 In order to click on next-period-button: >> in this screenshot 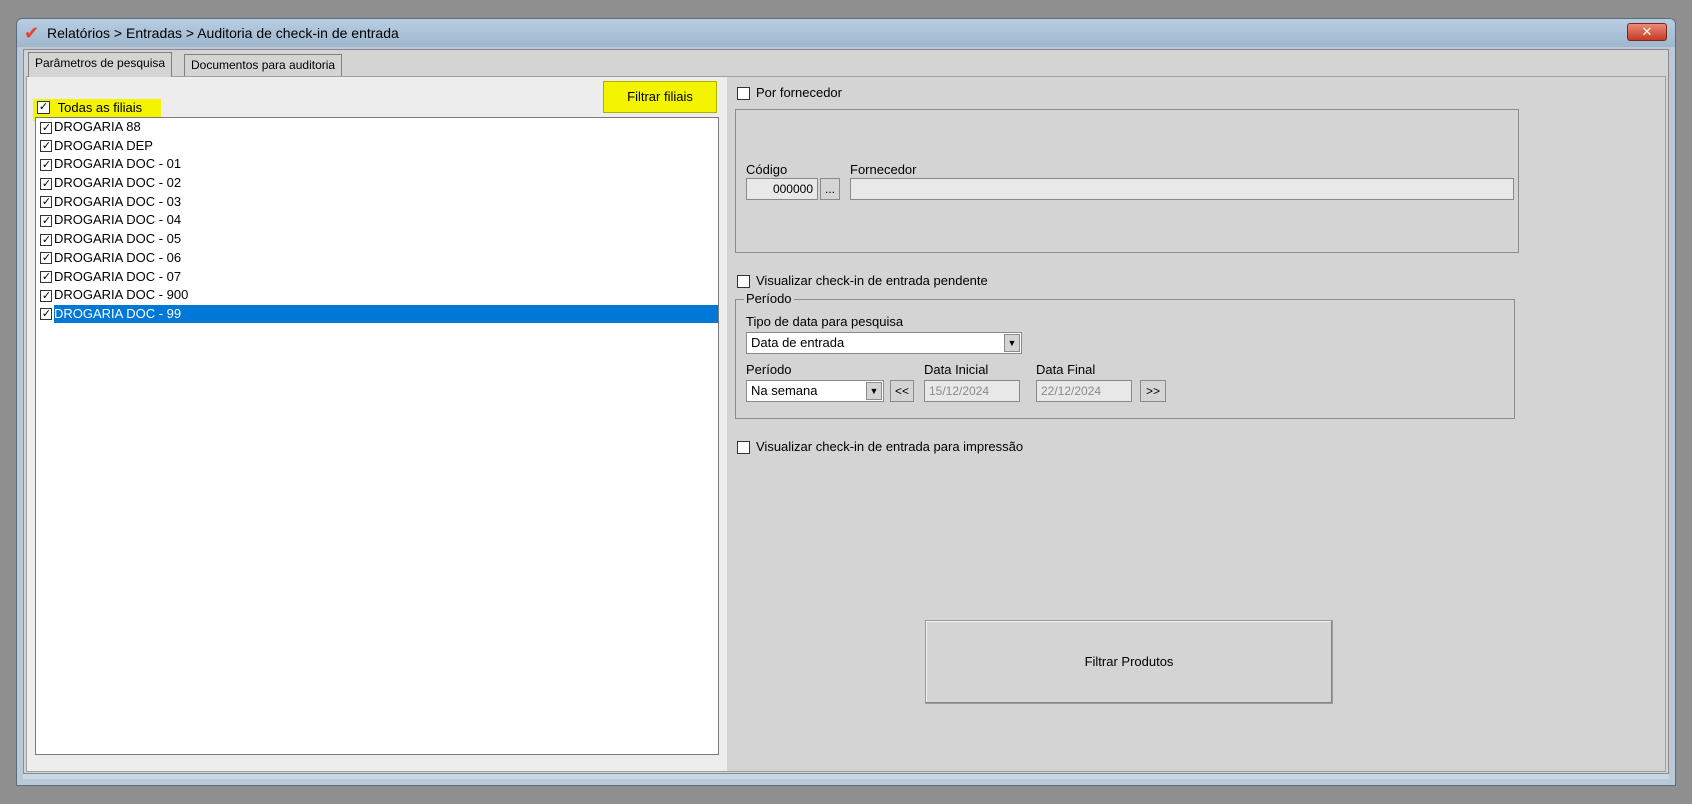, I will do `click(1153, 391)`.